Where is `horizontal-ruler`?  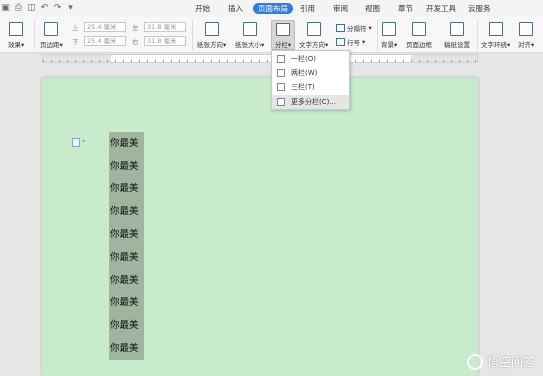 horizontal-ruler is located at coordinates (260, 58).